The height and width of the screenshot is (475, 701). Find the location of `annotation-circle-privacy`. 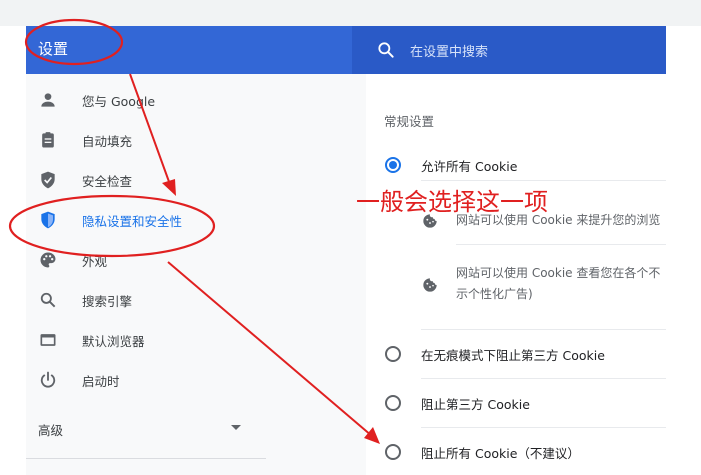

annotation-circle-privacy is located at coordinates (112, 226).